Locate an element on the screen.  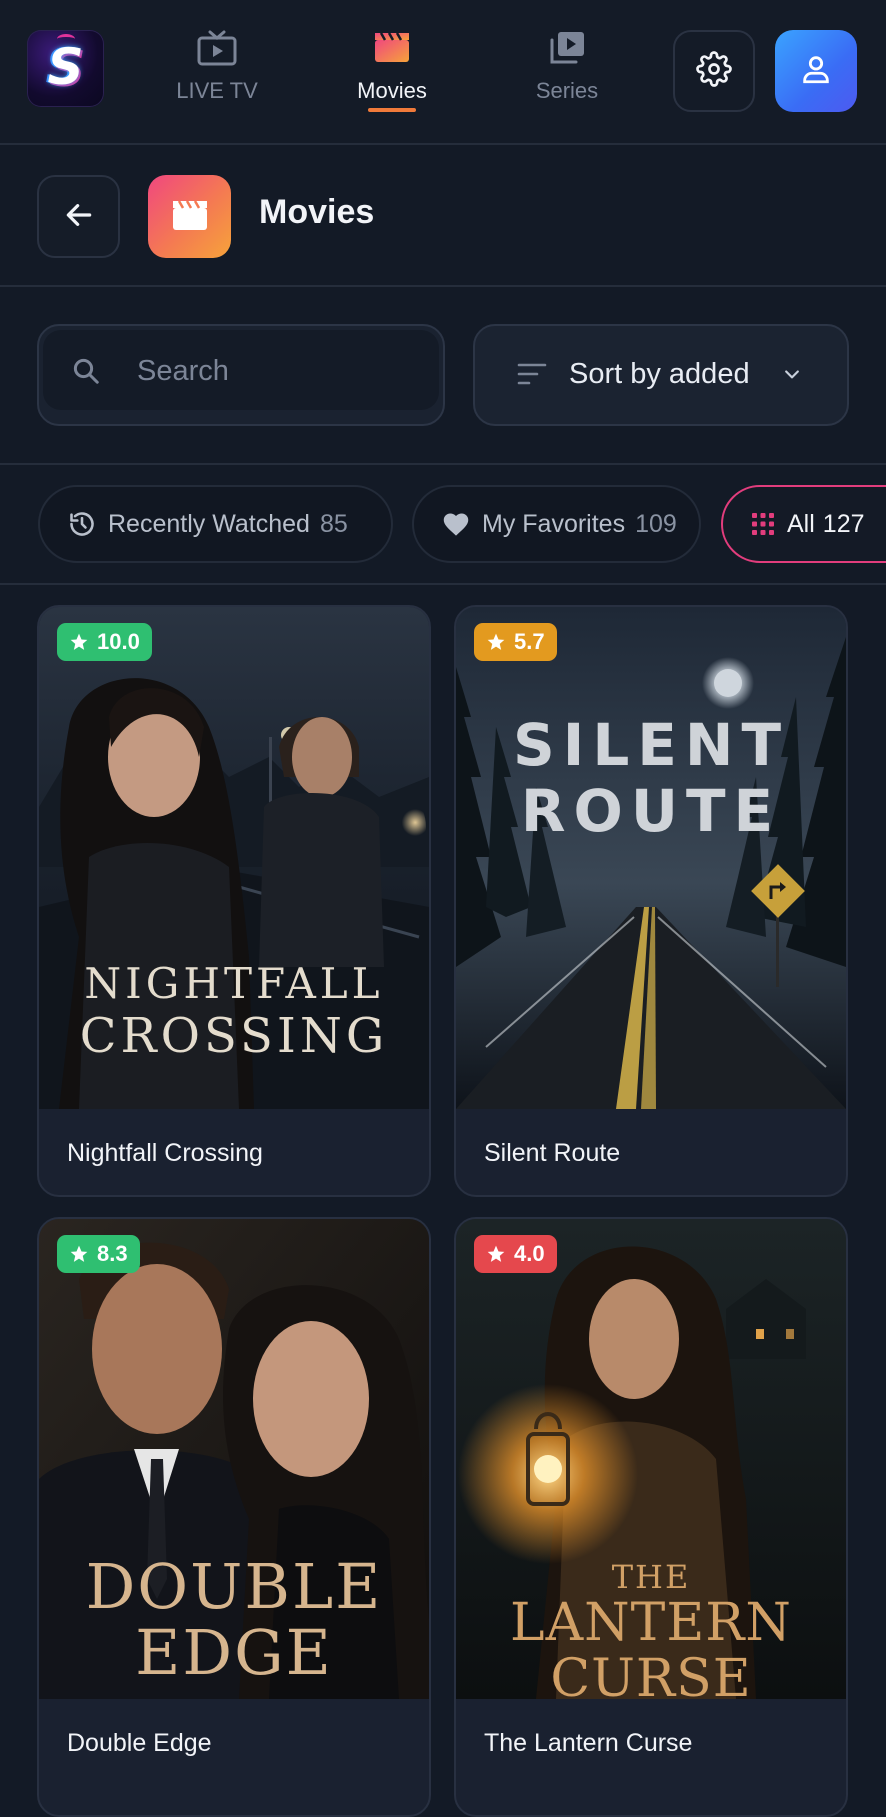
movie-card: DOUBLE EDGE 8.3 Double Edge is located at coordinates (234, 1517).